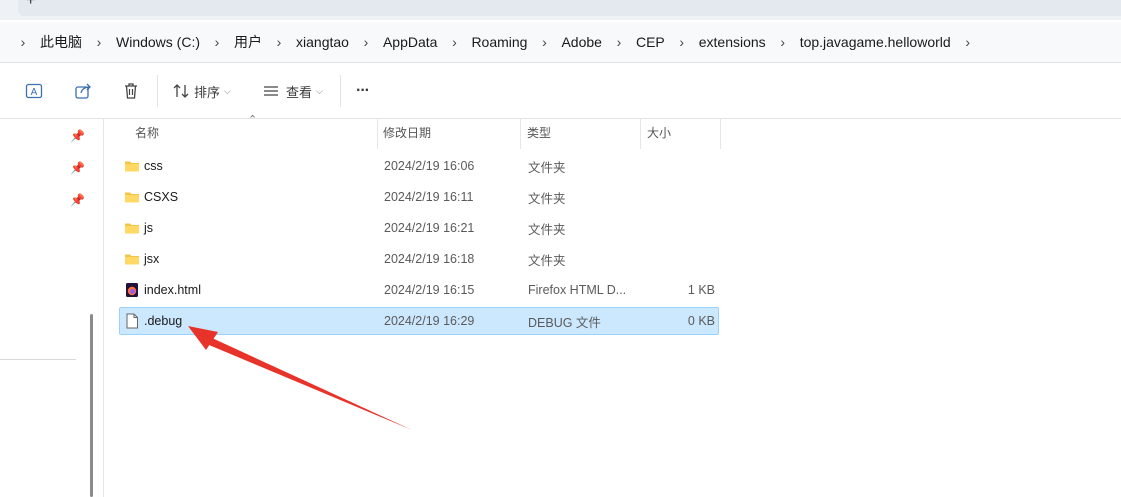 This screenshot has width=1121, height=497. I want to click on new-tab-button: +, so click(30, 5).